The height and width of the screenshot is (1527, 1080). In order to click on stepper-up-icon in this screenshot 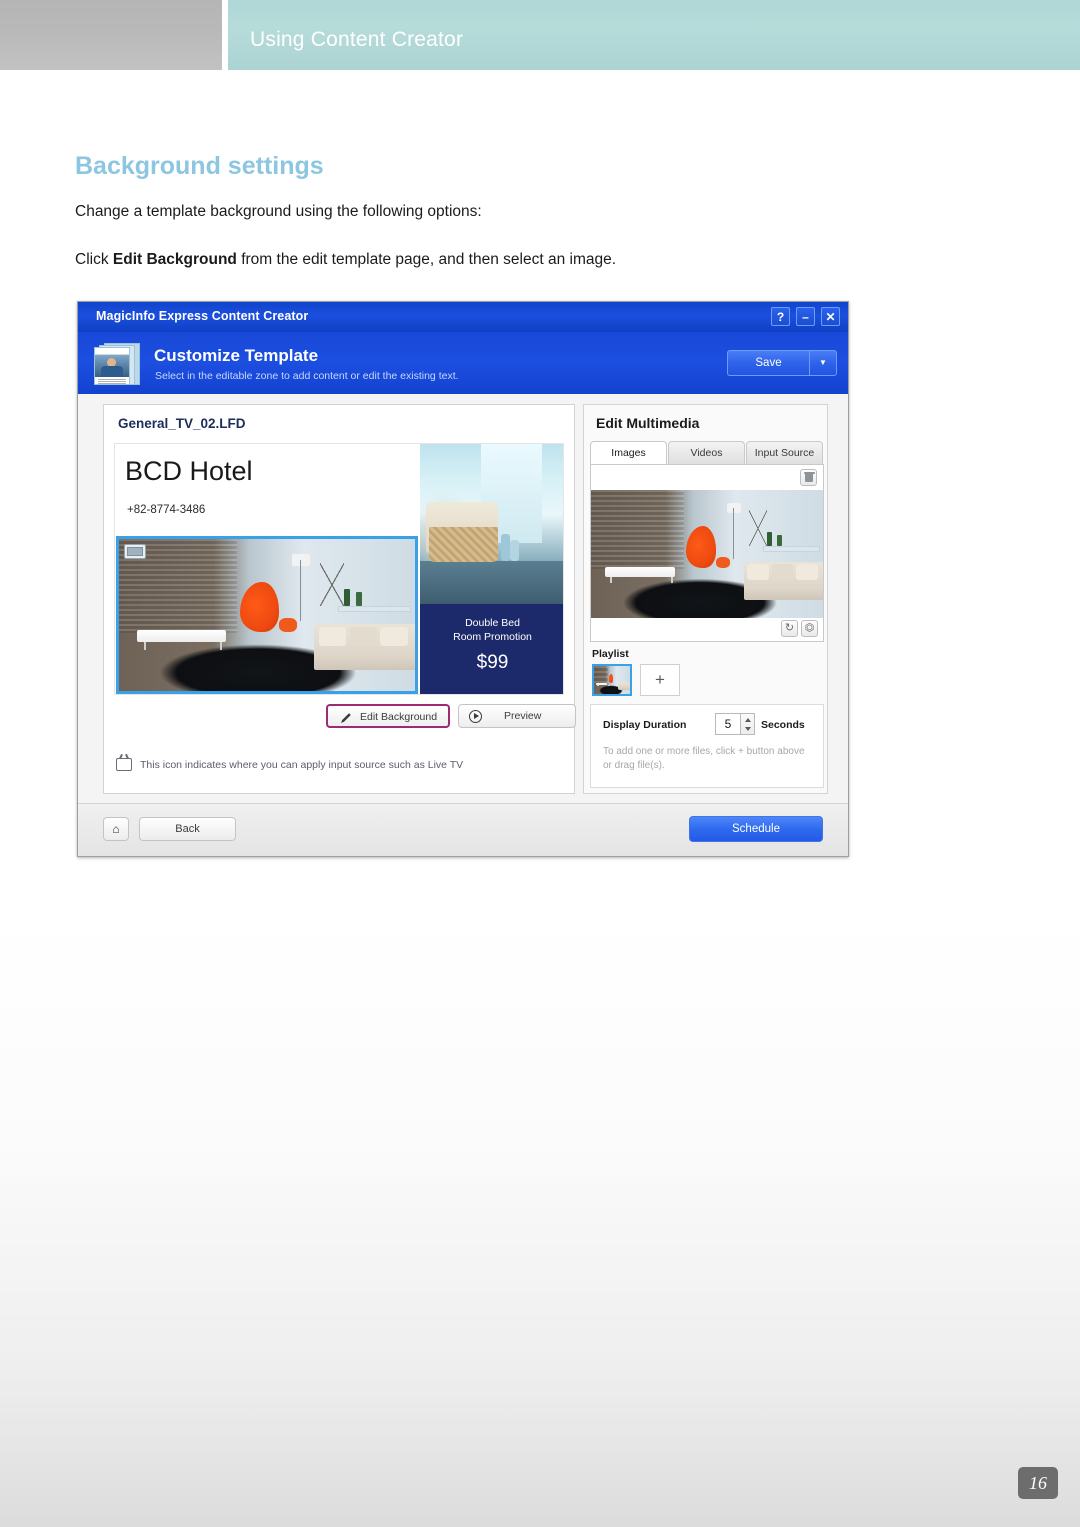, I will do `click(747, 719)`.